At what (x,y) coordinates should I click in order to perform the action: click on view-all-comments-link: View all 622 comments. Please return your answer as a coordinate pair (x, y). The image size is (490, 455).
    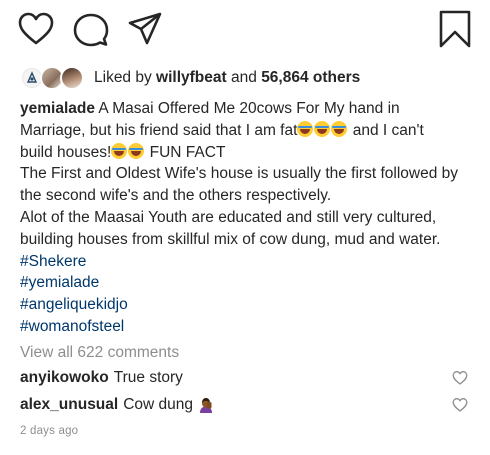
    Looking at the image, I should click on (99, 353).